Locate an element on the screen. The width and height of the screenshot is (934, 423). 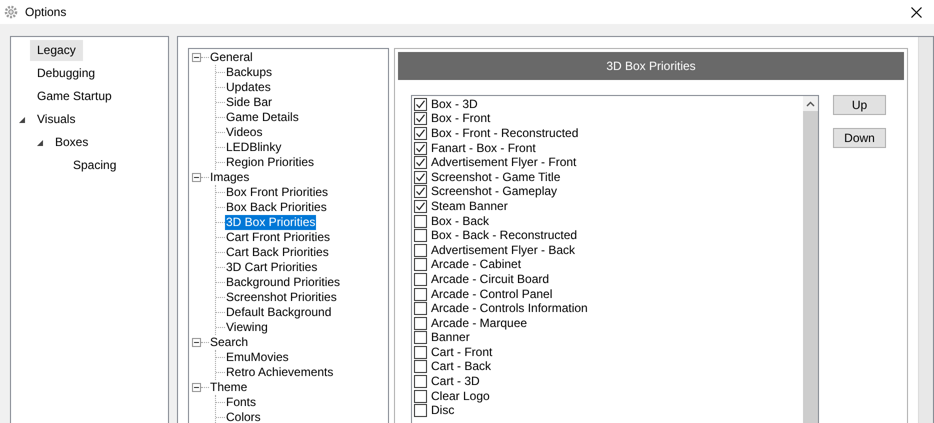
tree-item: Background Priorities is located at coordinates (283, 282).